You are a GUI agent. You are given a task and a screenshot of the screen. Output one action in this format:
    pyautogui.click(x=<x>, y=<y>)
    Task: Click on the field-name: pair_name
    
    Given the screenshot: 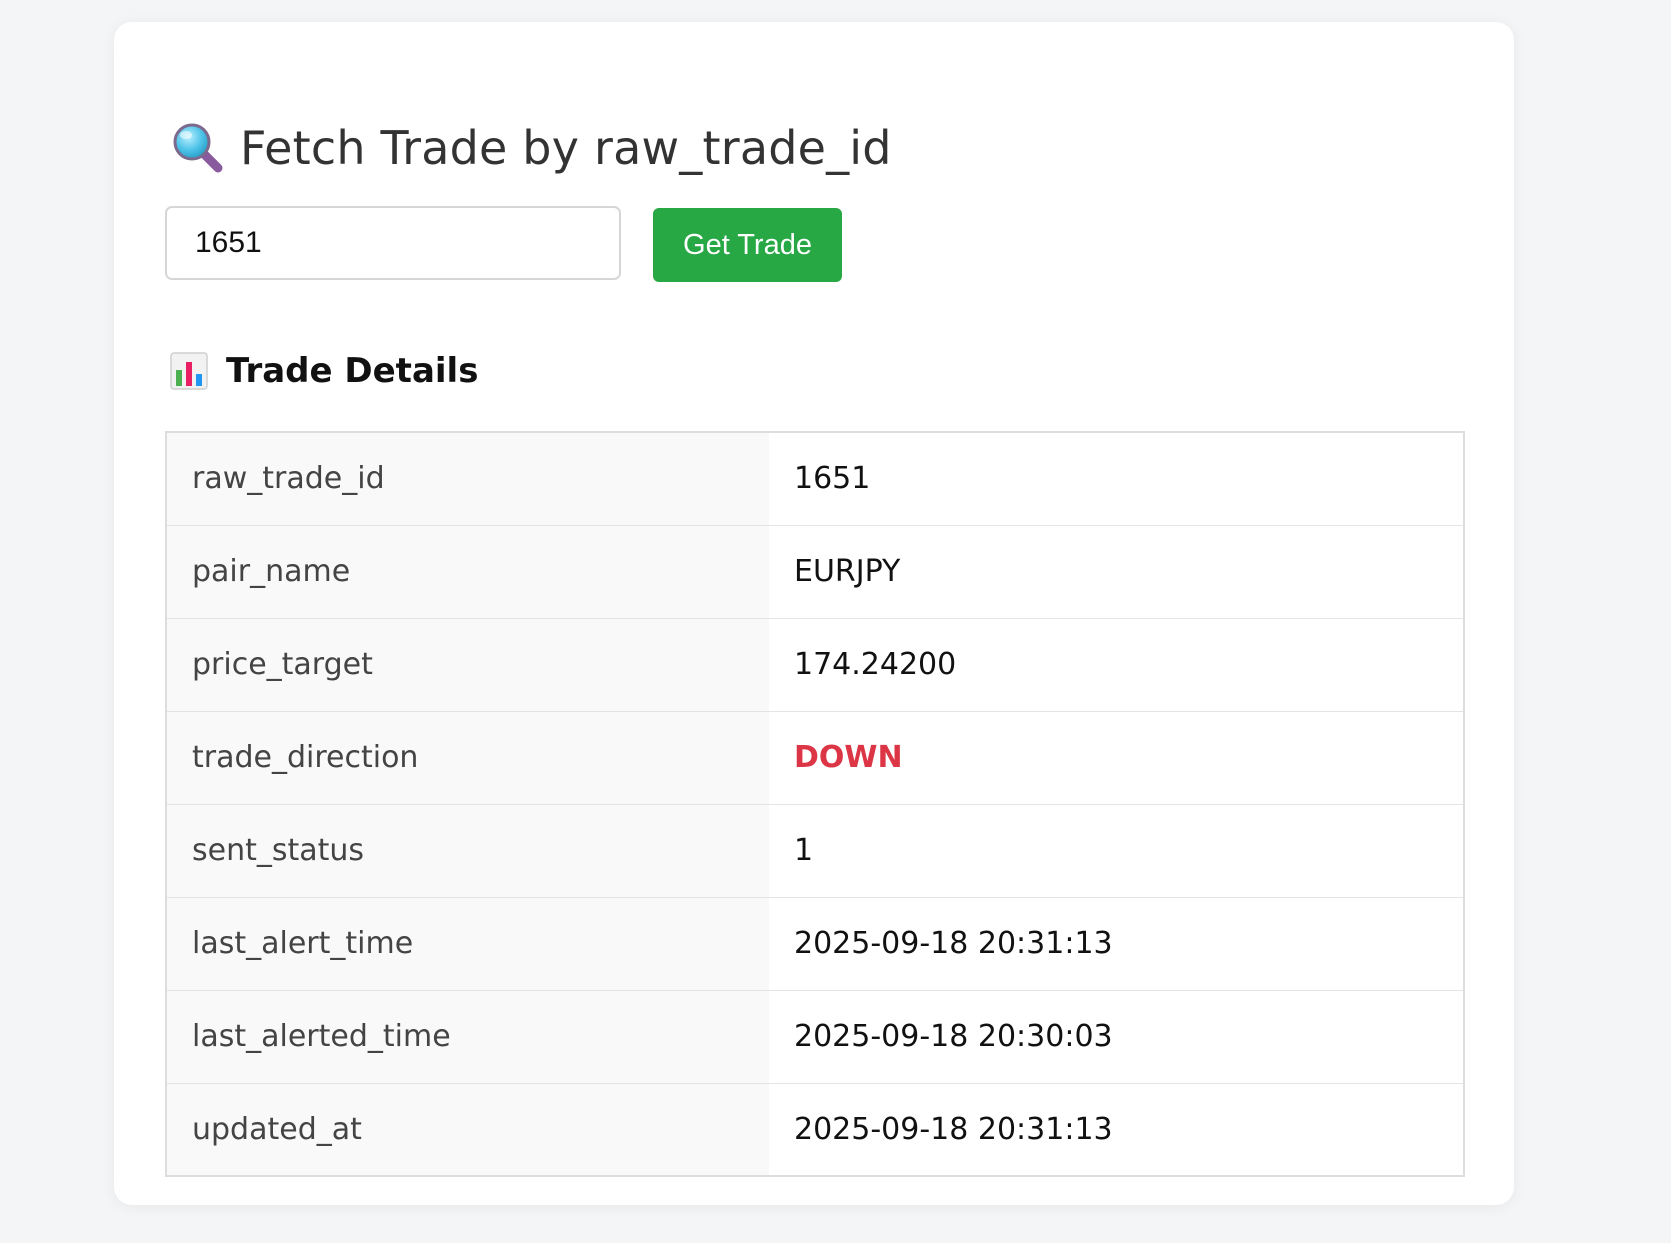 What is the action you would take?
    pyautogui.click(x=467, y=572)
    